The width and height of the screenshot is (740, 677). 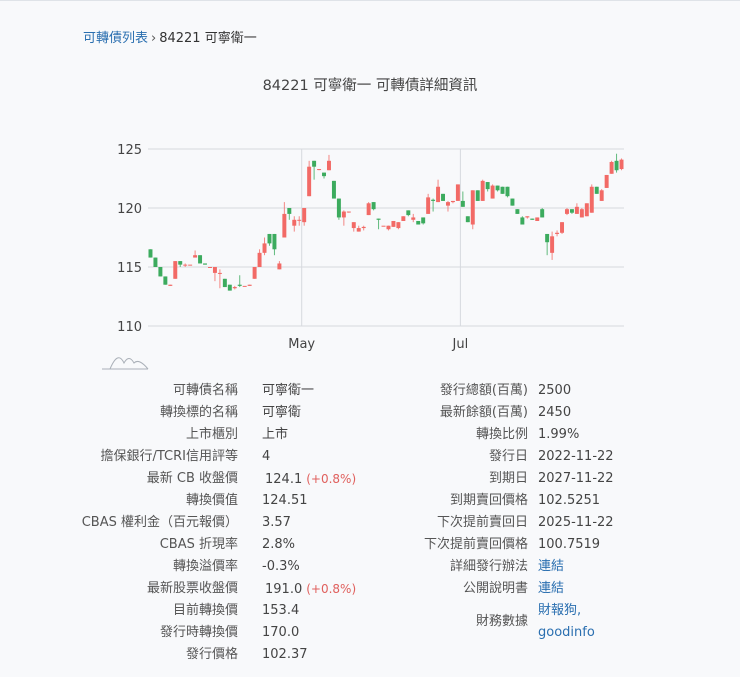 I want to click on info-value: 3.57, so click(x=276, y=523).